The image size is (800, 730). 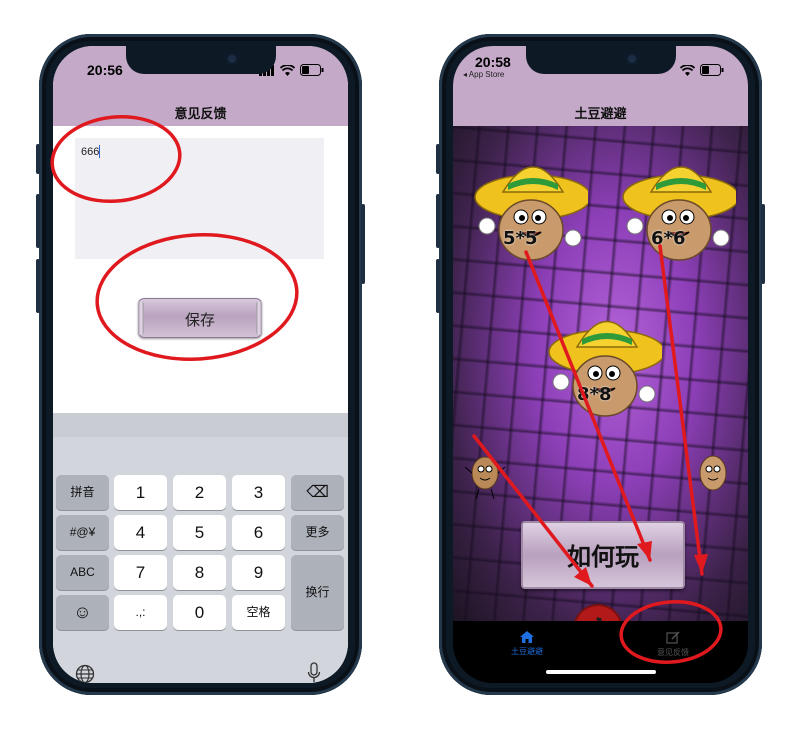 I want to click on save-button: 保存, so click(x=200, y=318).